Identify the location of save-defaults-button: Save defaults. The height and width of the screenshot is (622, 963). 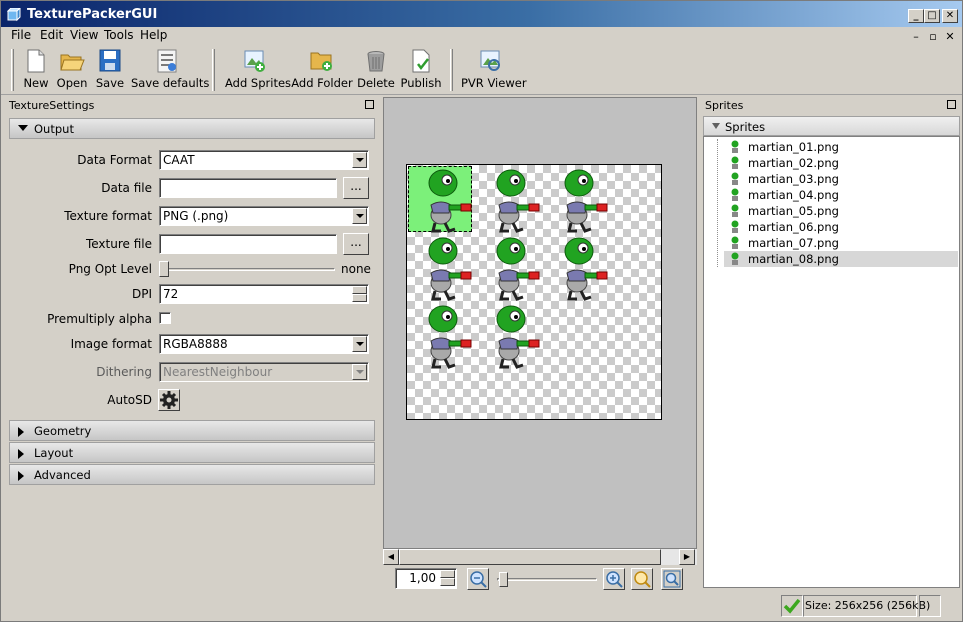
(170, 71).